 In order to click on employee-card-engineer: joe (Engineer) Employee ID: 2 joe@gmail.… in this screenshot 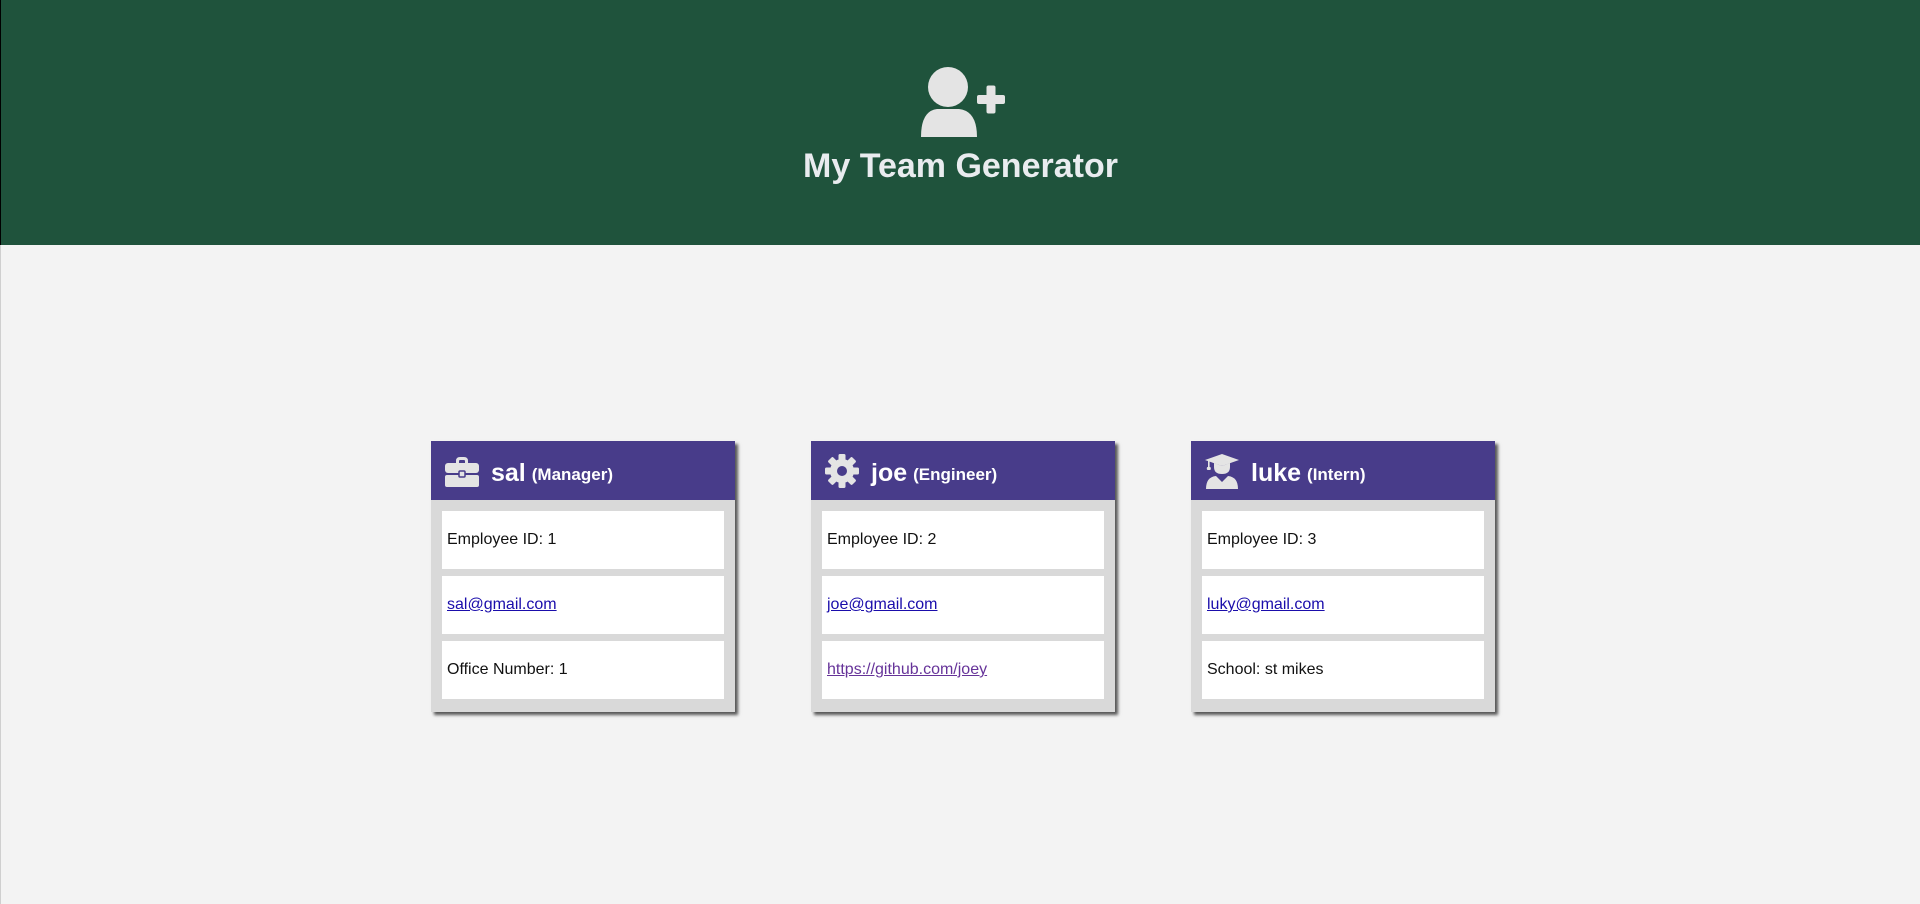, I will do `click(963, 576)`.